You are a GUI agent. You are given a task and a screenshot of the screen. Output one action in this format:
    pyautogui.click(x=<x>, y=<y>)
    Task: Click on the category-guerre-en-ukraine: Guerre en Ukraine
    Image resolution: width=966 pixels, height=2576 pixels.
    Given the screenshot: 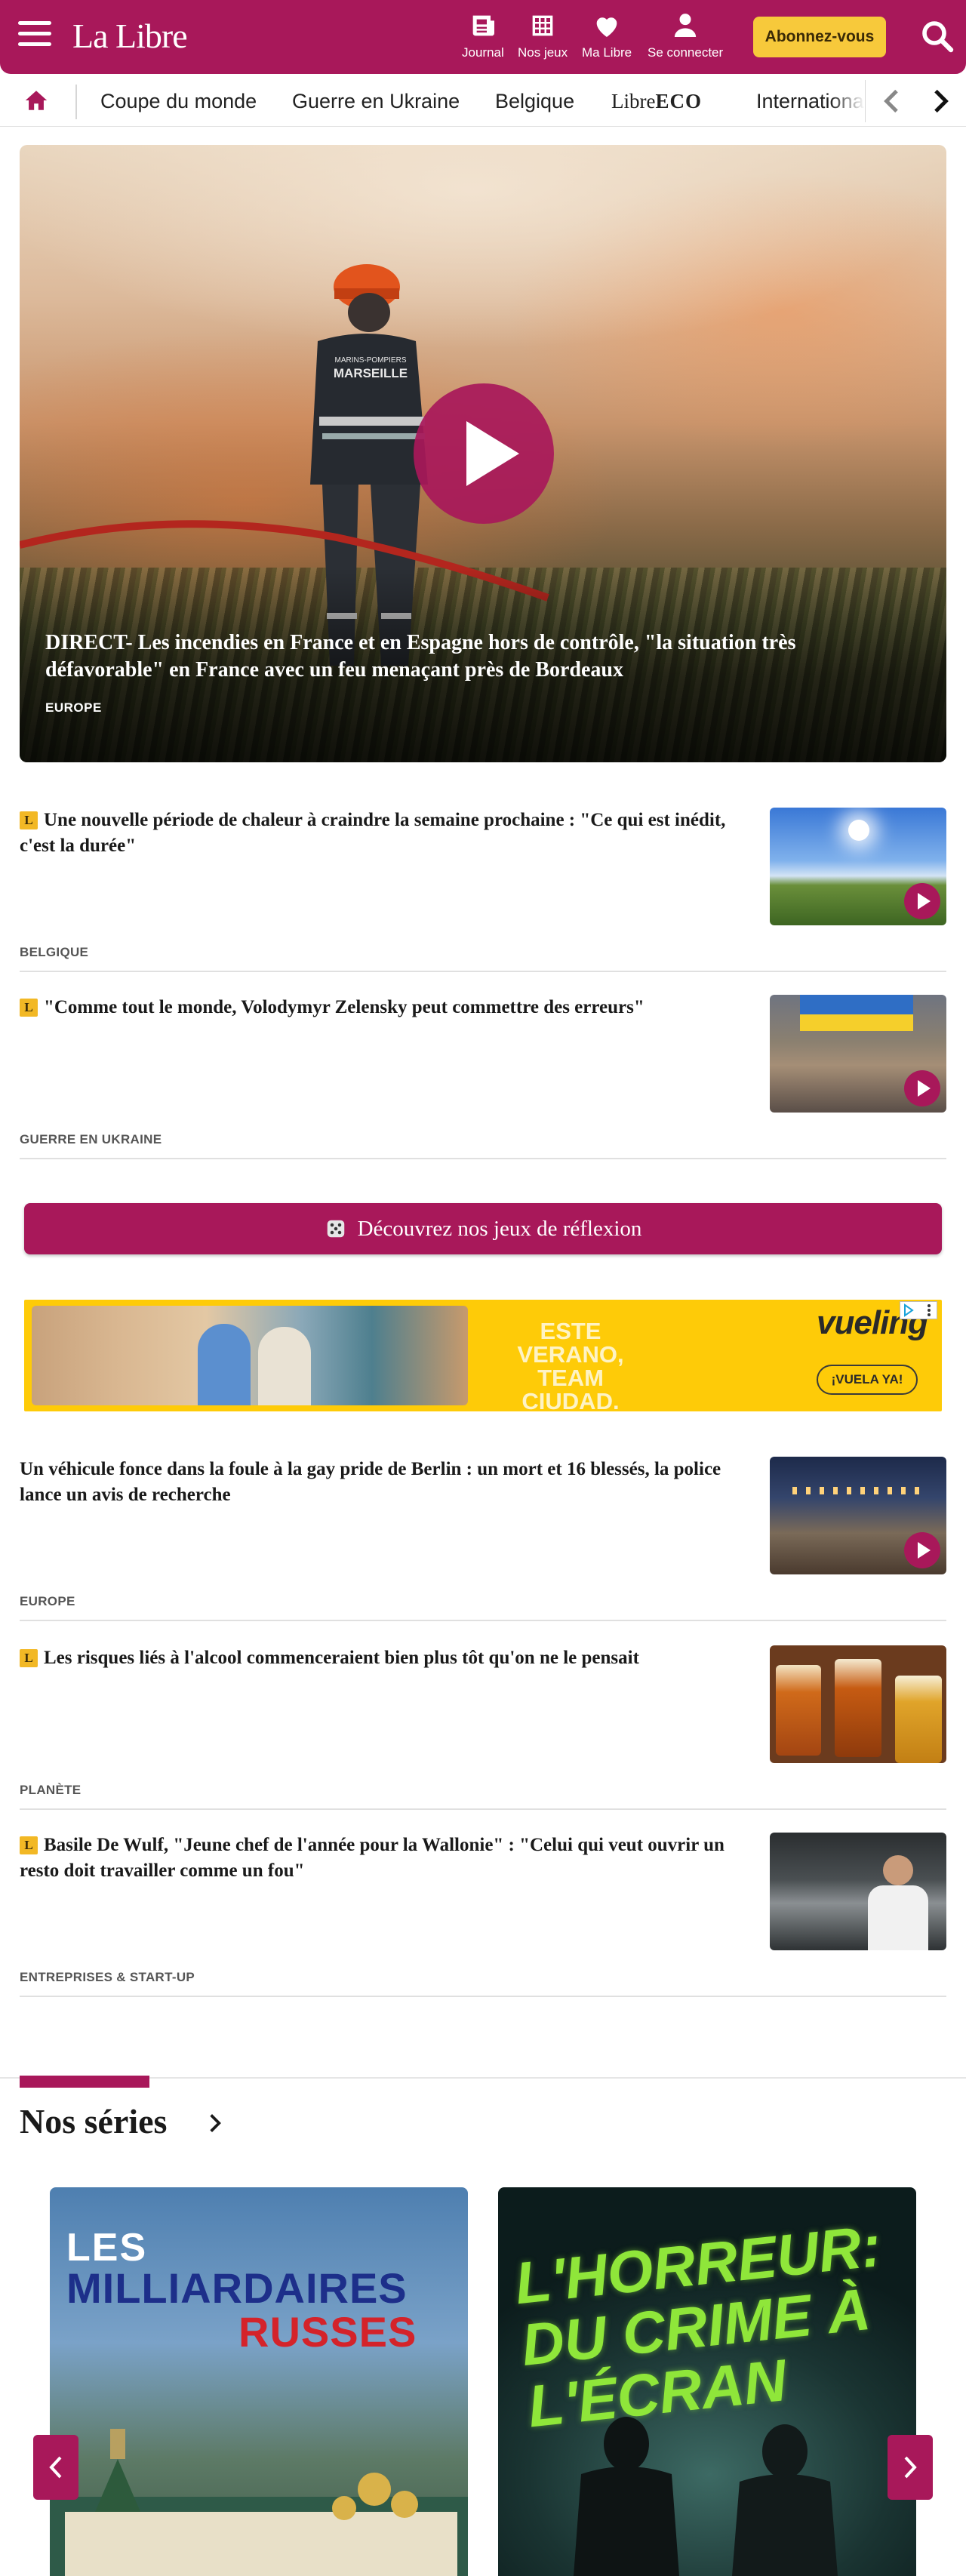 What is the action you would take?
    pyautogui.click(x=376, y=102)
    